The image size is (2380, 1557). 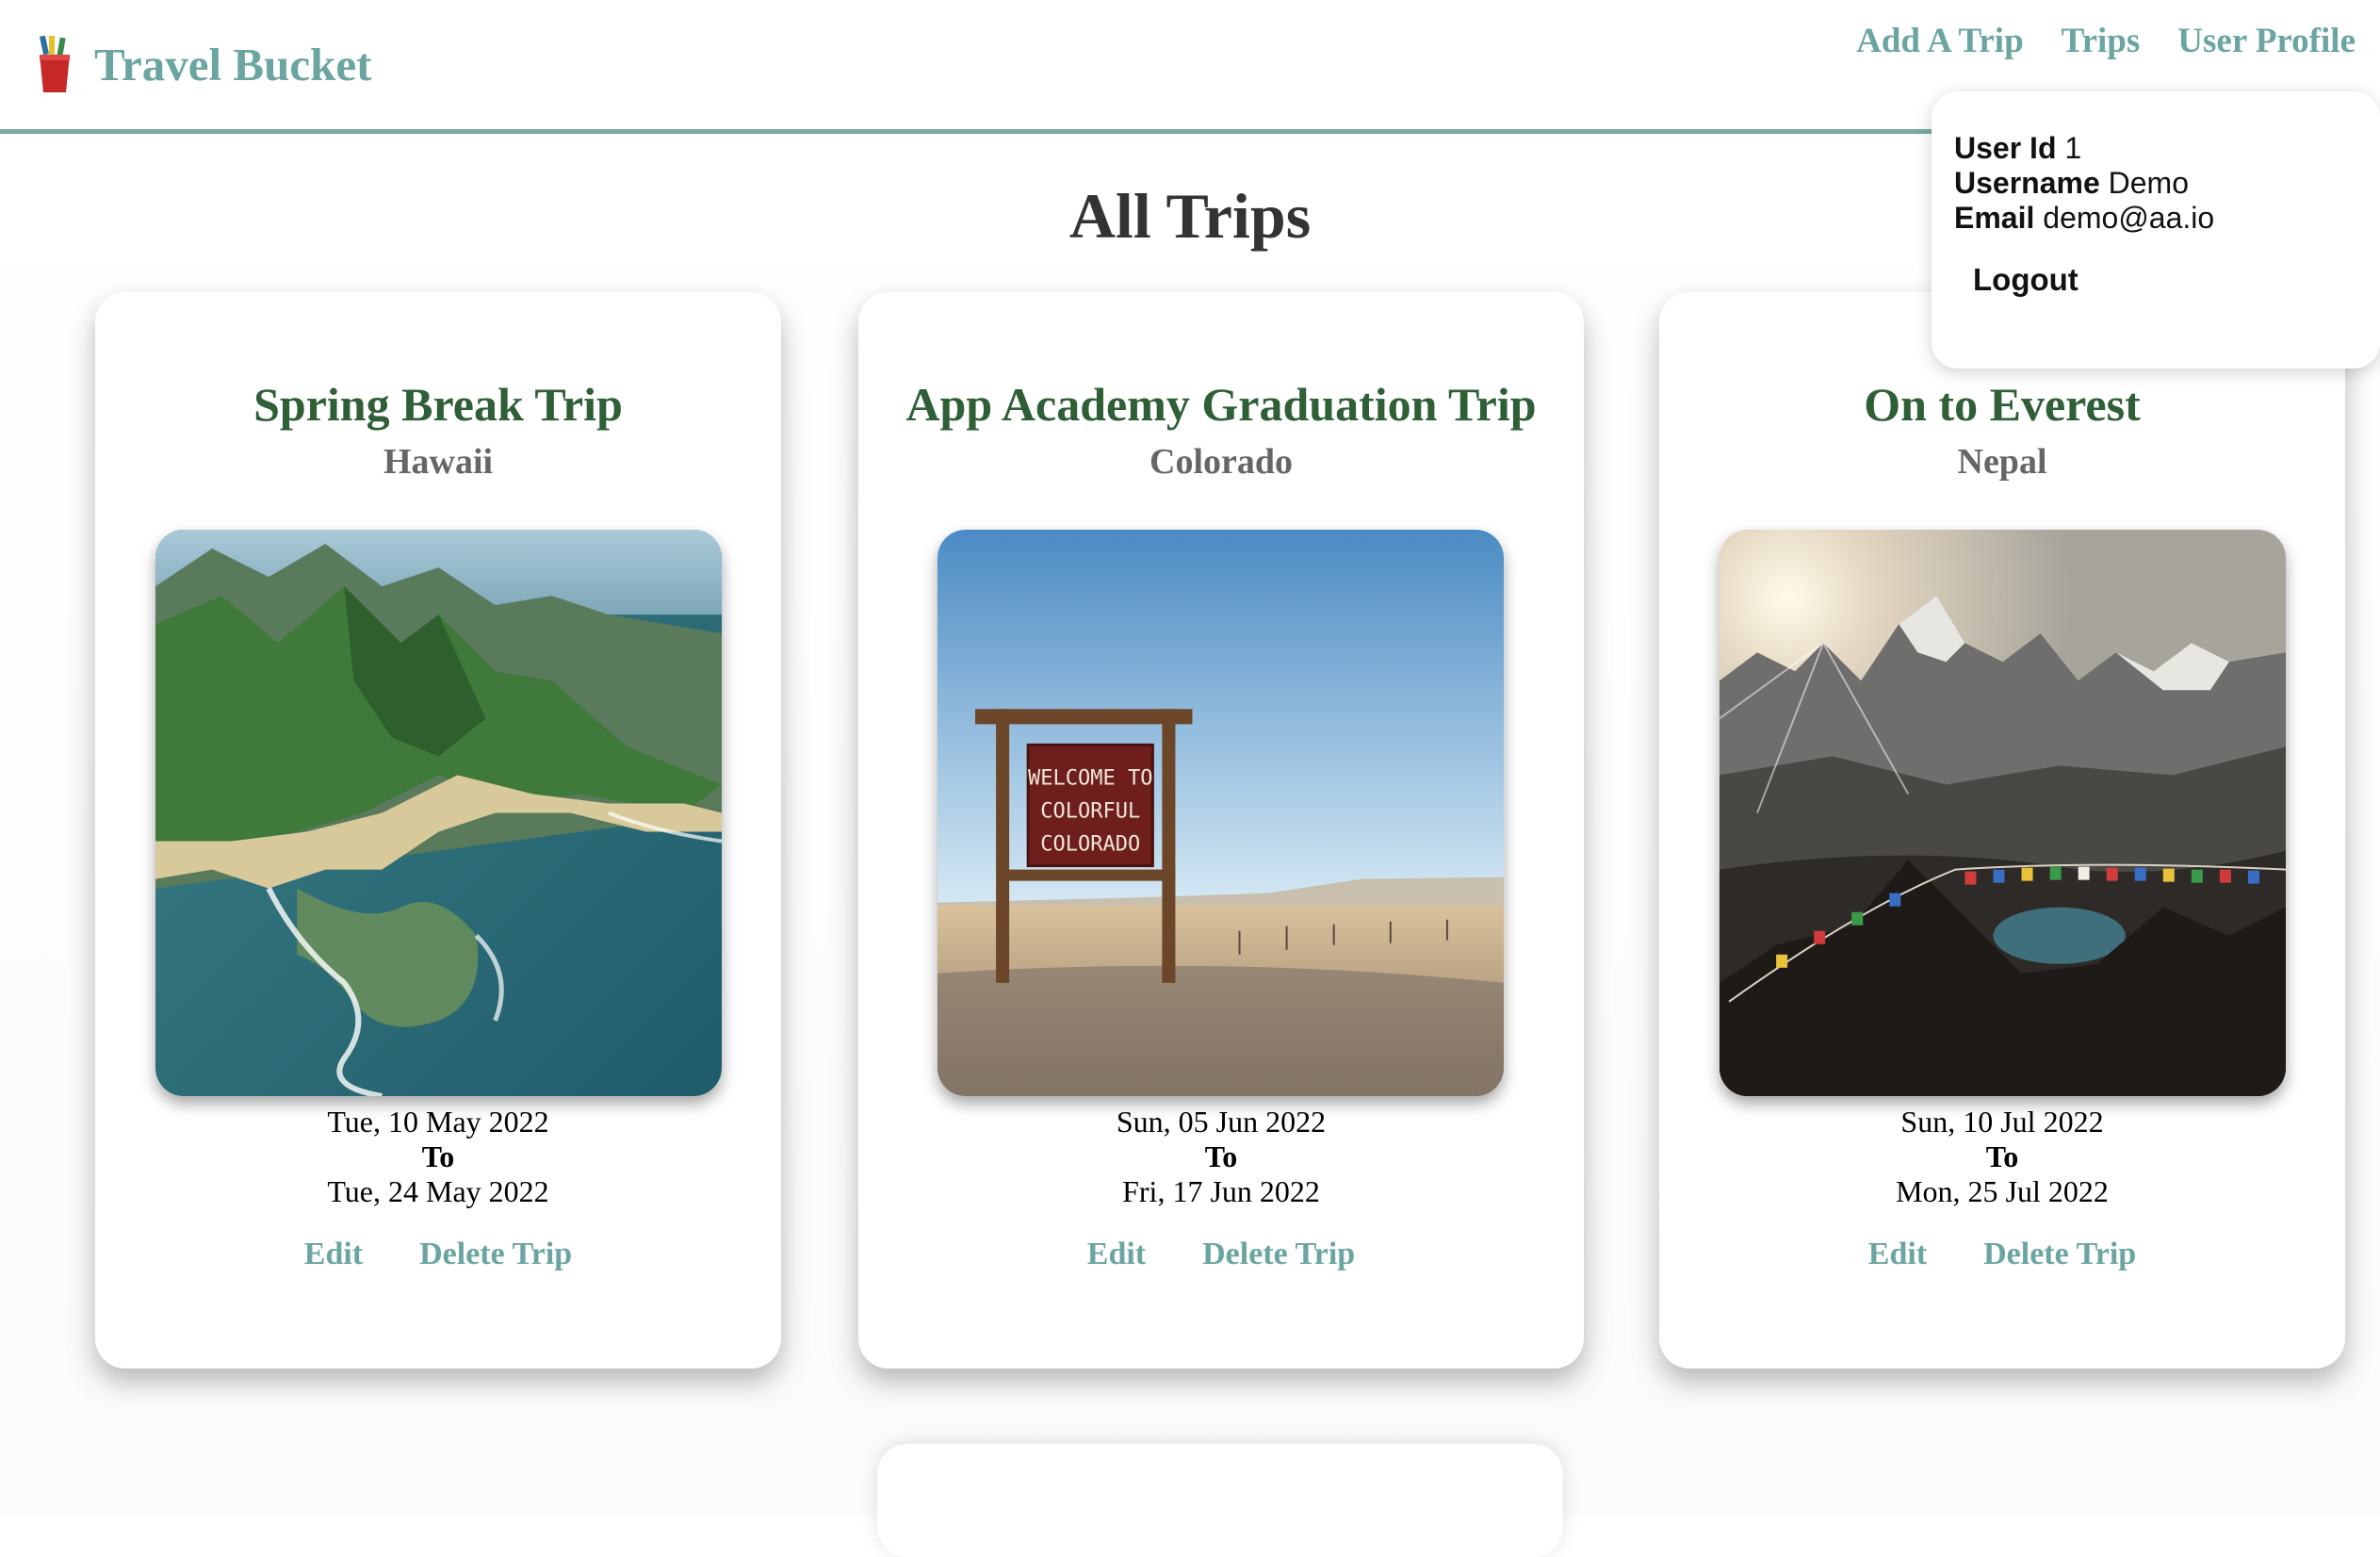 I want to click on trip-start-date: Tue, 10 May 2022, so click(x=438, y=1122).